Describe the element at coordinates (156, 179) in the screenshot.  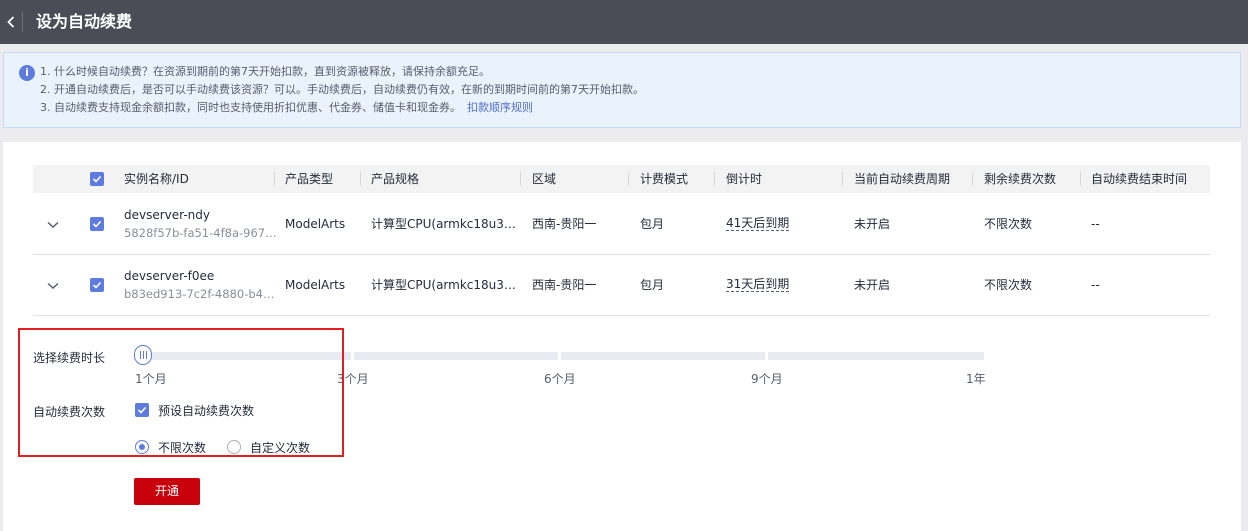
I see `column-header-name: 实例名称/ID` at that location.